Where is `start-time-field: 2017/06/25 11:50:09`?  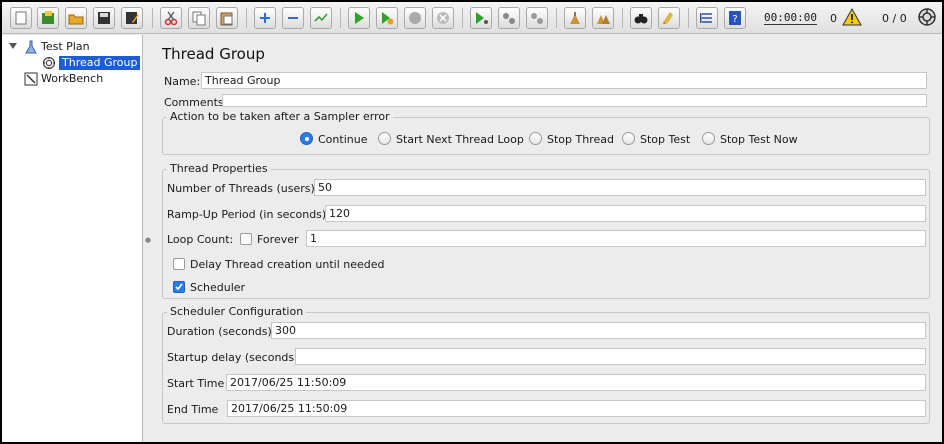
start-time-field: 2017/06/25 11:50:09 is located at coordinates (576, 382).